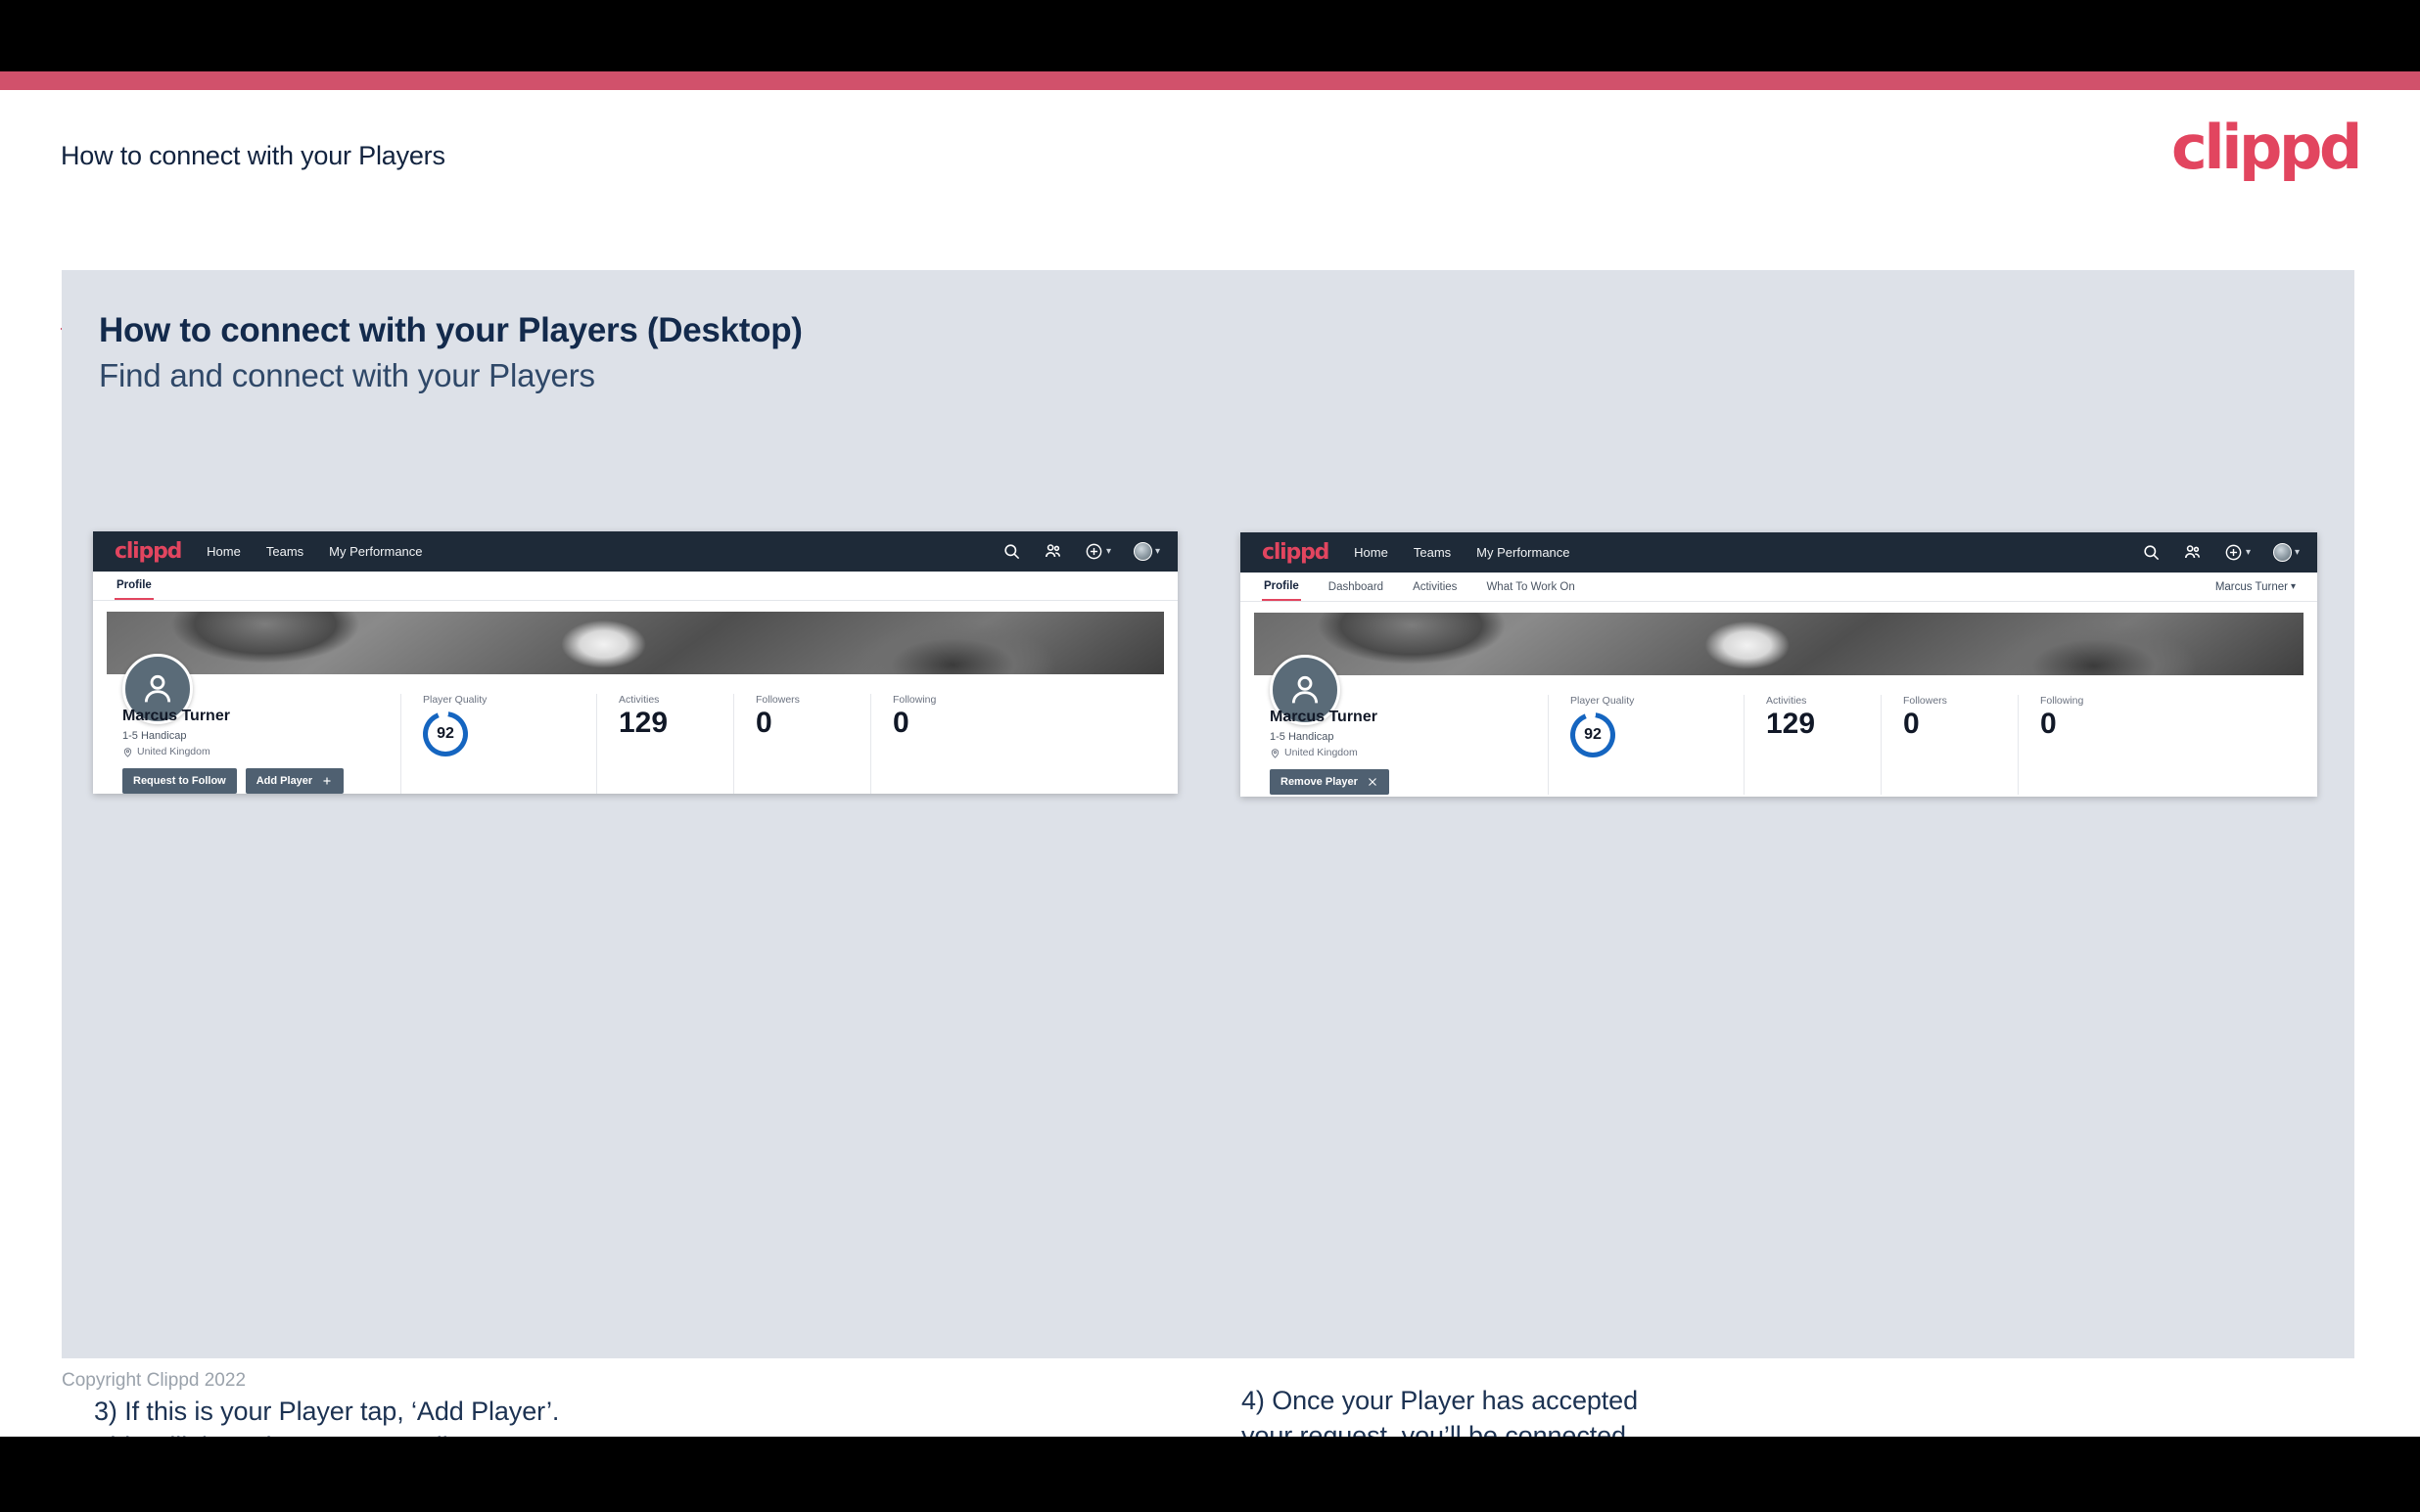 The height and width of the screenshot is (1512, 2420). Describe the element at coordinates (1949, 745) in the screenshot. I see `stat-followers: Followers 0` at that location.